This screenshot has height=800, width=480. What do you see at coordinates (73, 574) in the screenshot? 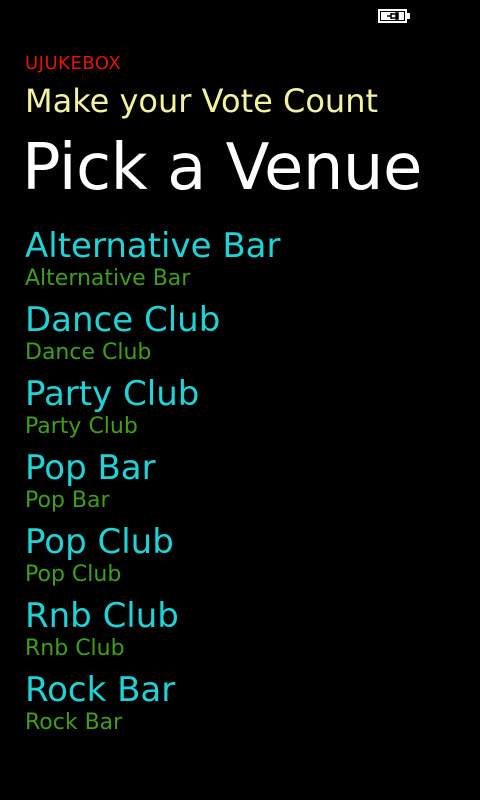
I see `venue-detail: Pop Club` at bounding box center [73, 574].